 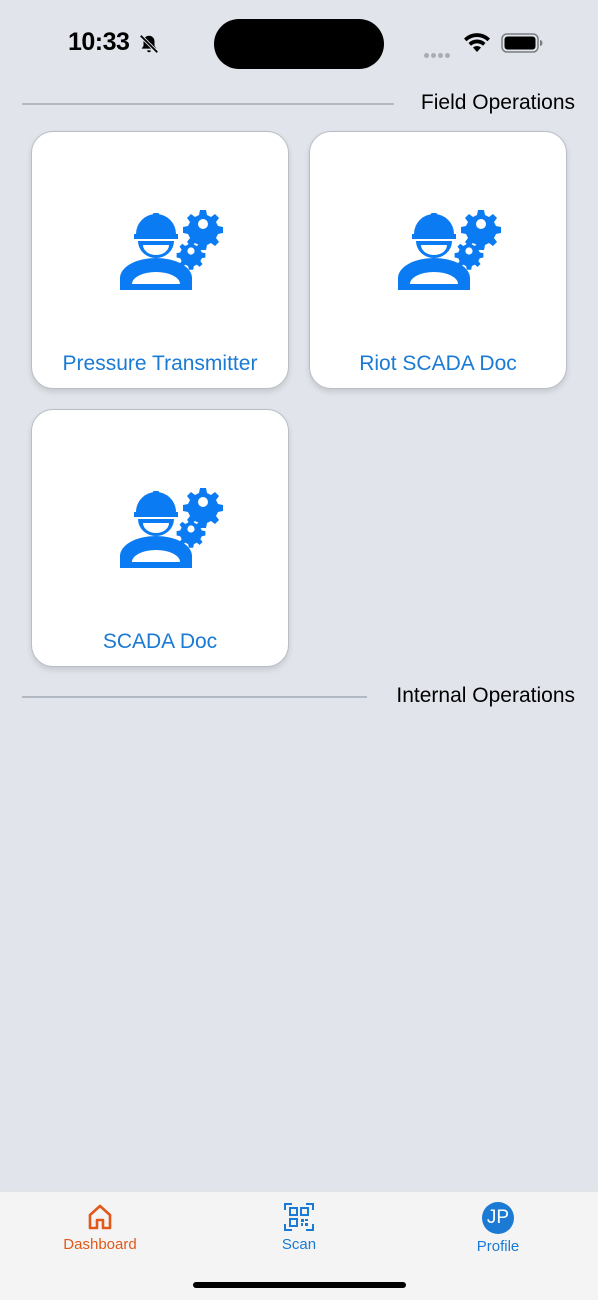 I want to click on bell-slash-icon, so click(x=149, y=44).